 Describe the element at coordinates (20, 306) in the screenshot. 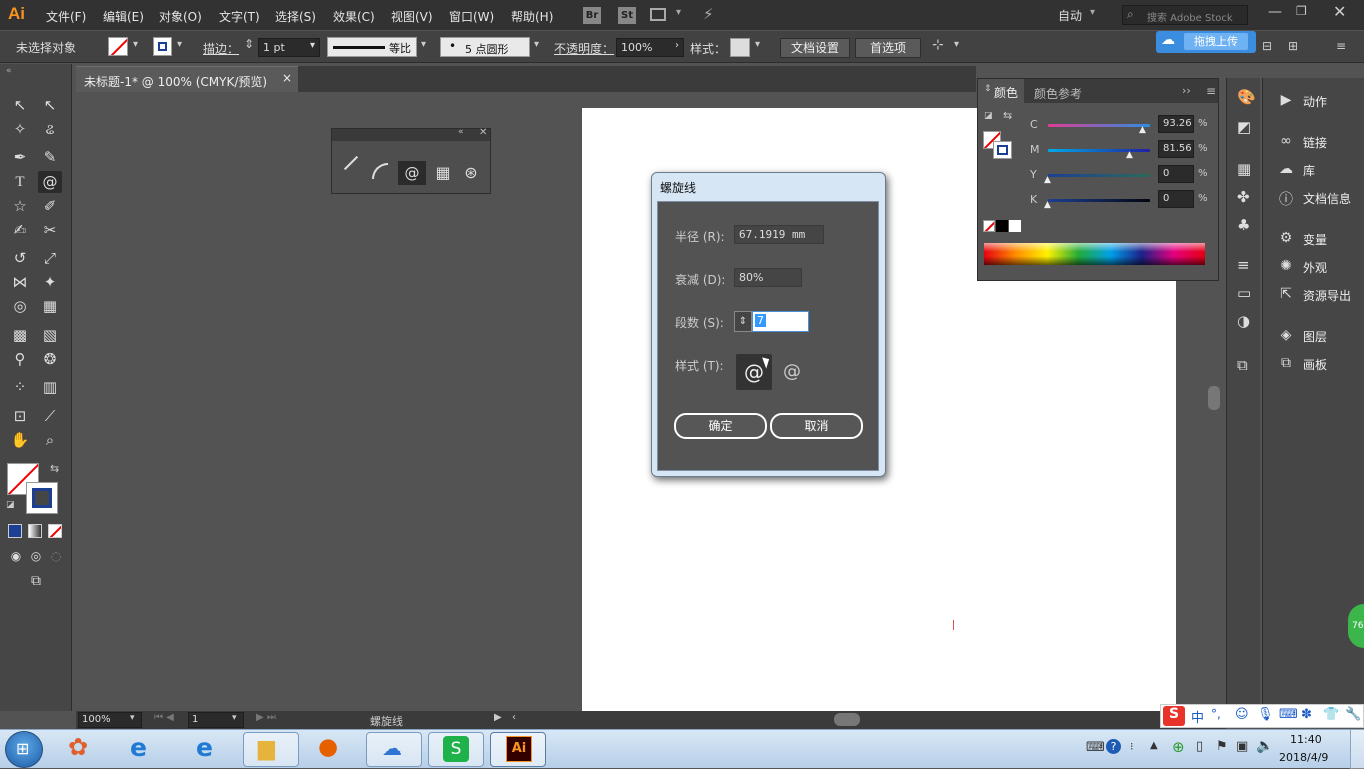

I see `shape-builder-tool-icon: ◎` at that location.